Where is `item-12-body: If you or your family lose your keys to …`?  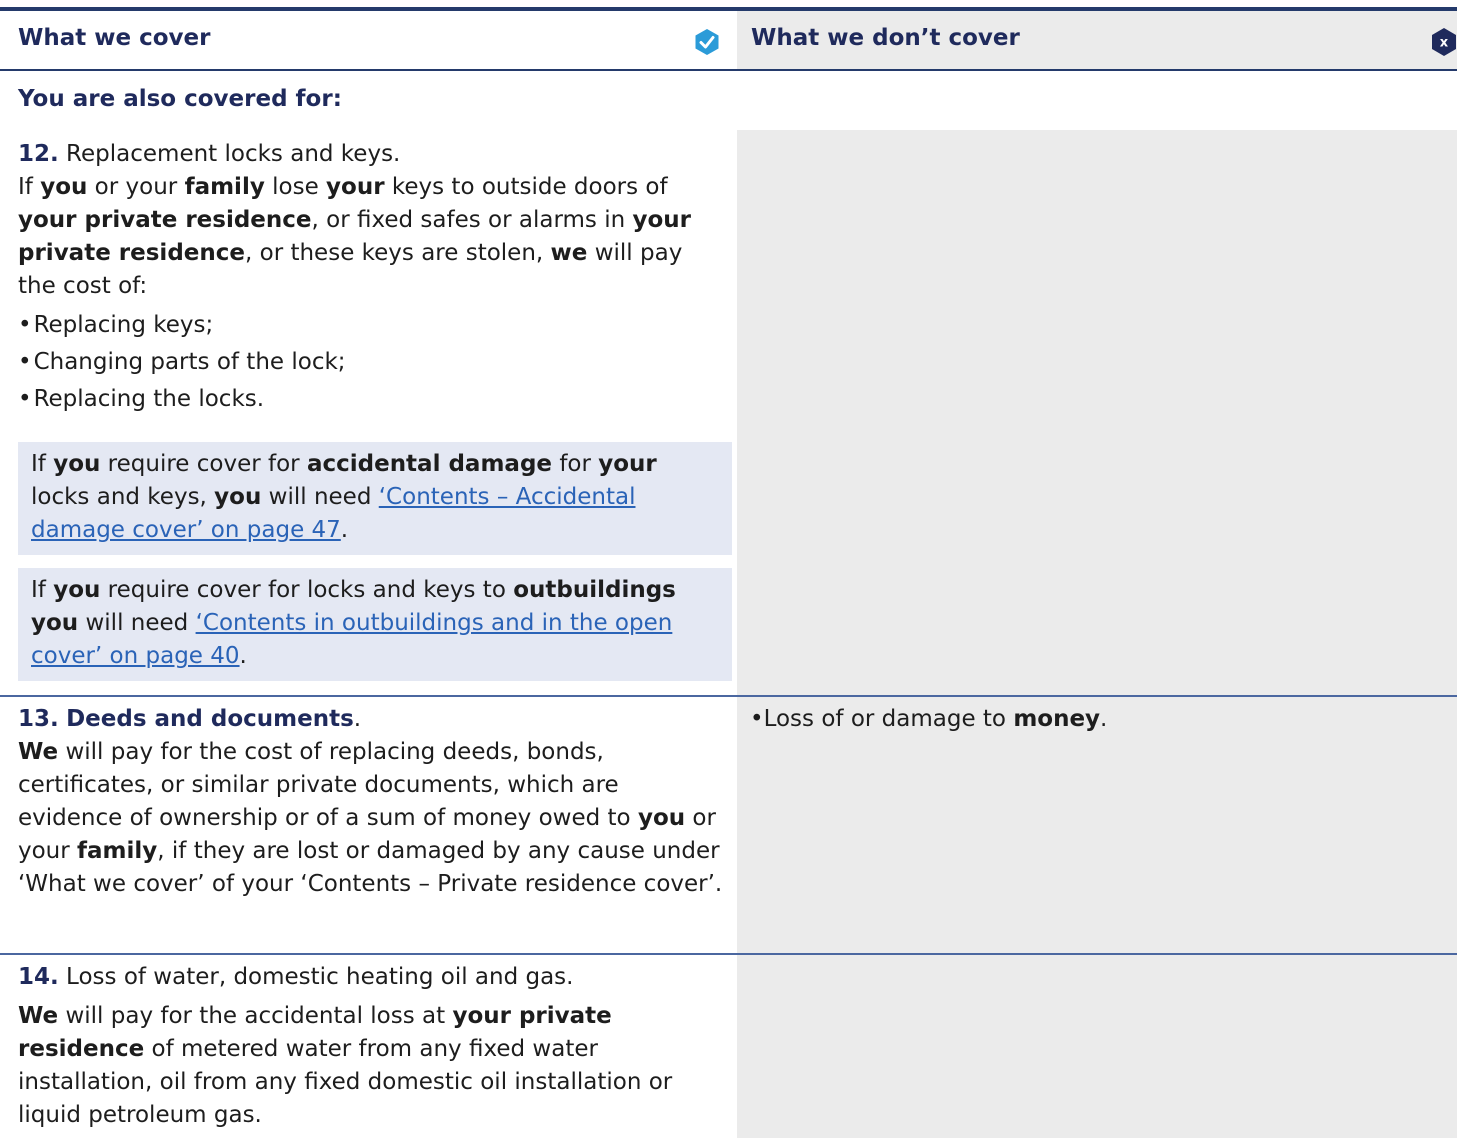
item-12-body: If you or your family lose your keys to … is located at coordinates (355, 236).